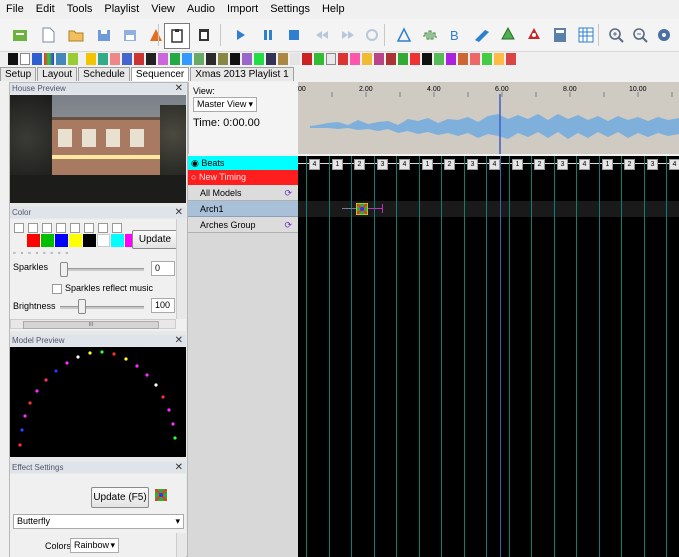  What do you see at coordinates (439, 59) in the screenshot?
I see `effect-tree-icon` at bounding box center [439, 59].